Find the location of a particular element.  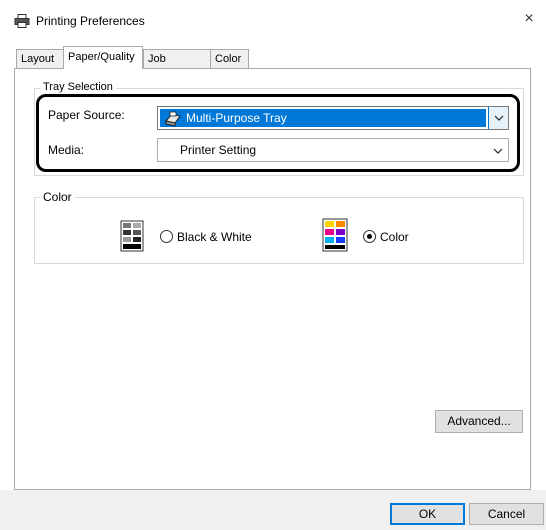

color-cartridge-icon is located at coordinates (335, 235).